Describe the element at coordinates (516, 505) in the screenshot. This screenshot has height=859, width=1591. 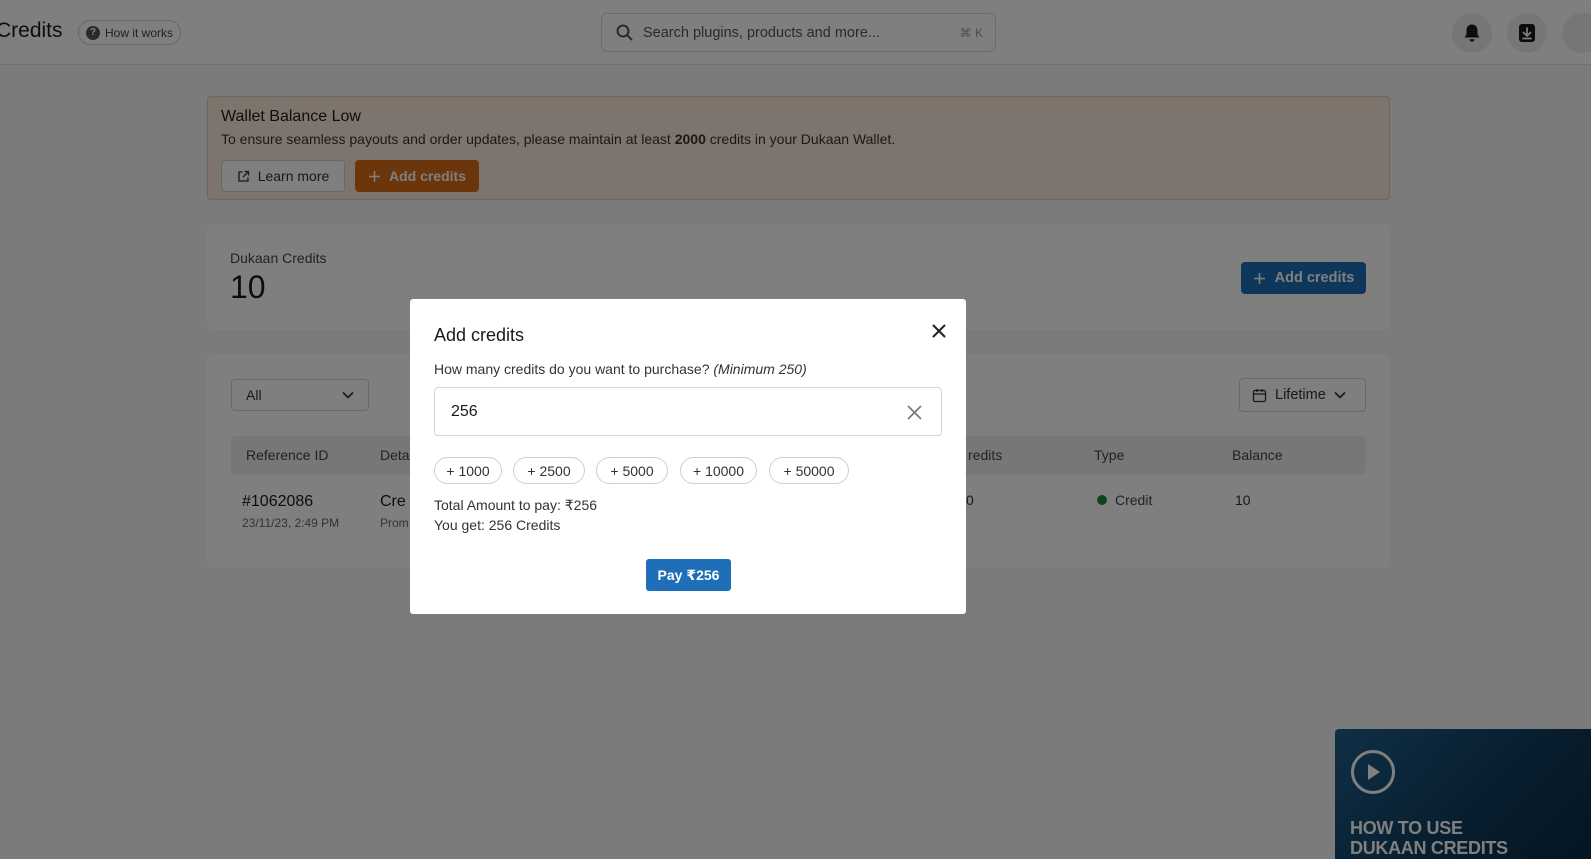
I see `total-amount: Total Amount to pay: ₹256` at that location.